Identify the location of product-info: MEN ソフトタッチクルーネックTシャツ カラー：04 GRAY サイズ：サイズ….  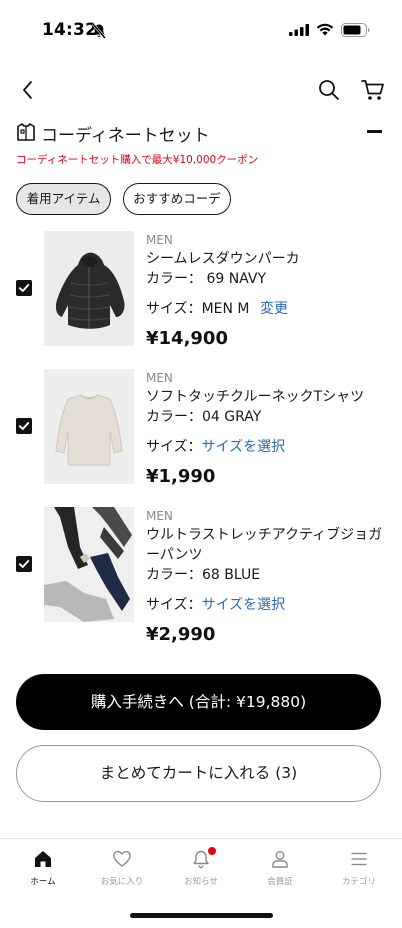
(266, 429).